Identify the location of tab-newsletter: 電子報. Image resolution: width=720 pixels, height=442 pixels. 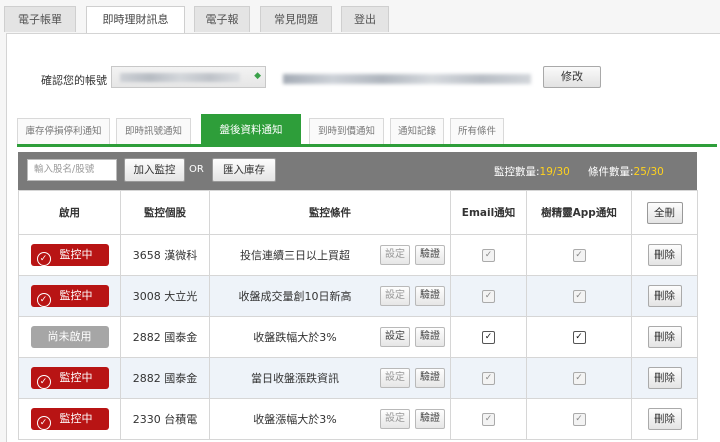
(222, 19).